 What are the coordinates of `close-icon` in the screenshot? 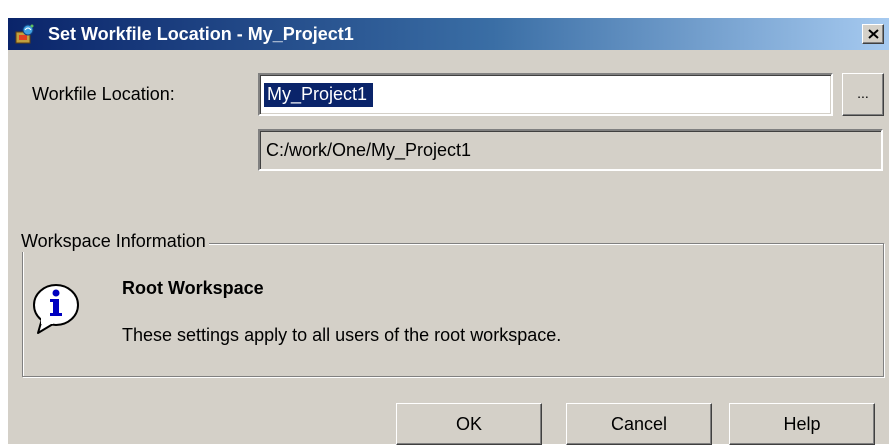 It's located at (873, 34).